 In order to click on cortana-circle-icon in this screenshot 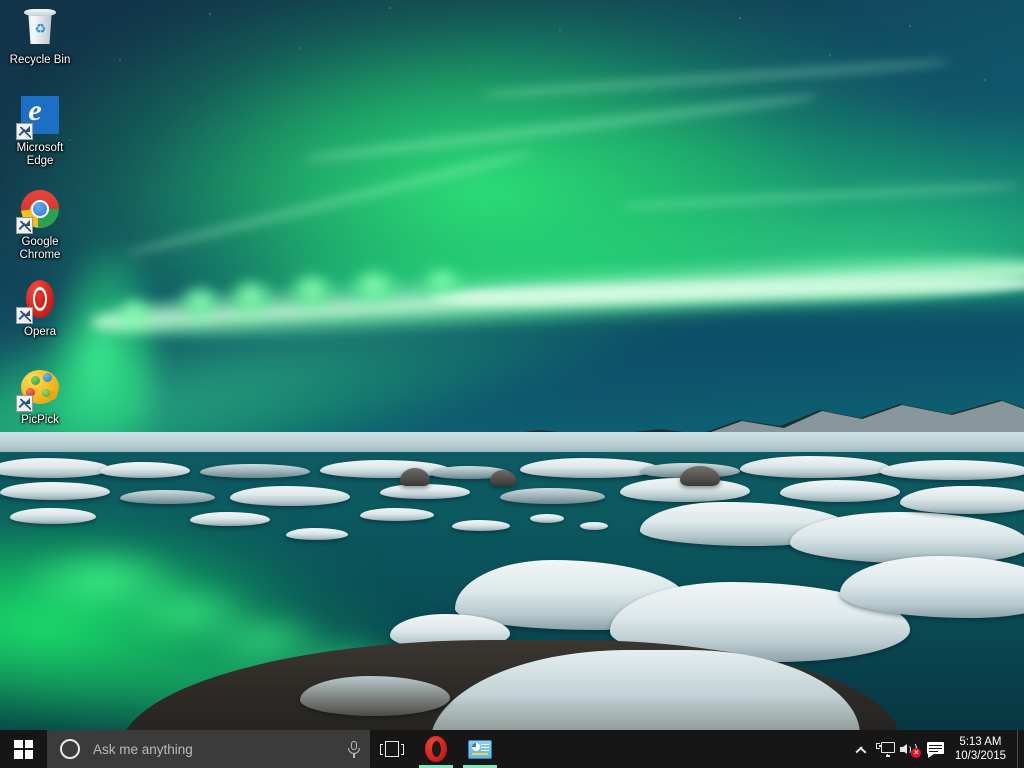, I will do `click(70, 749)`.